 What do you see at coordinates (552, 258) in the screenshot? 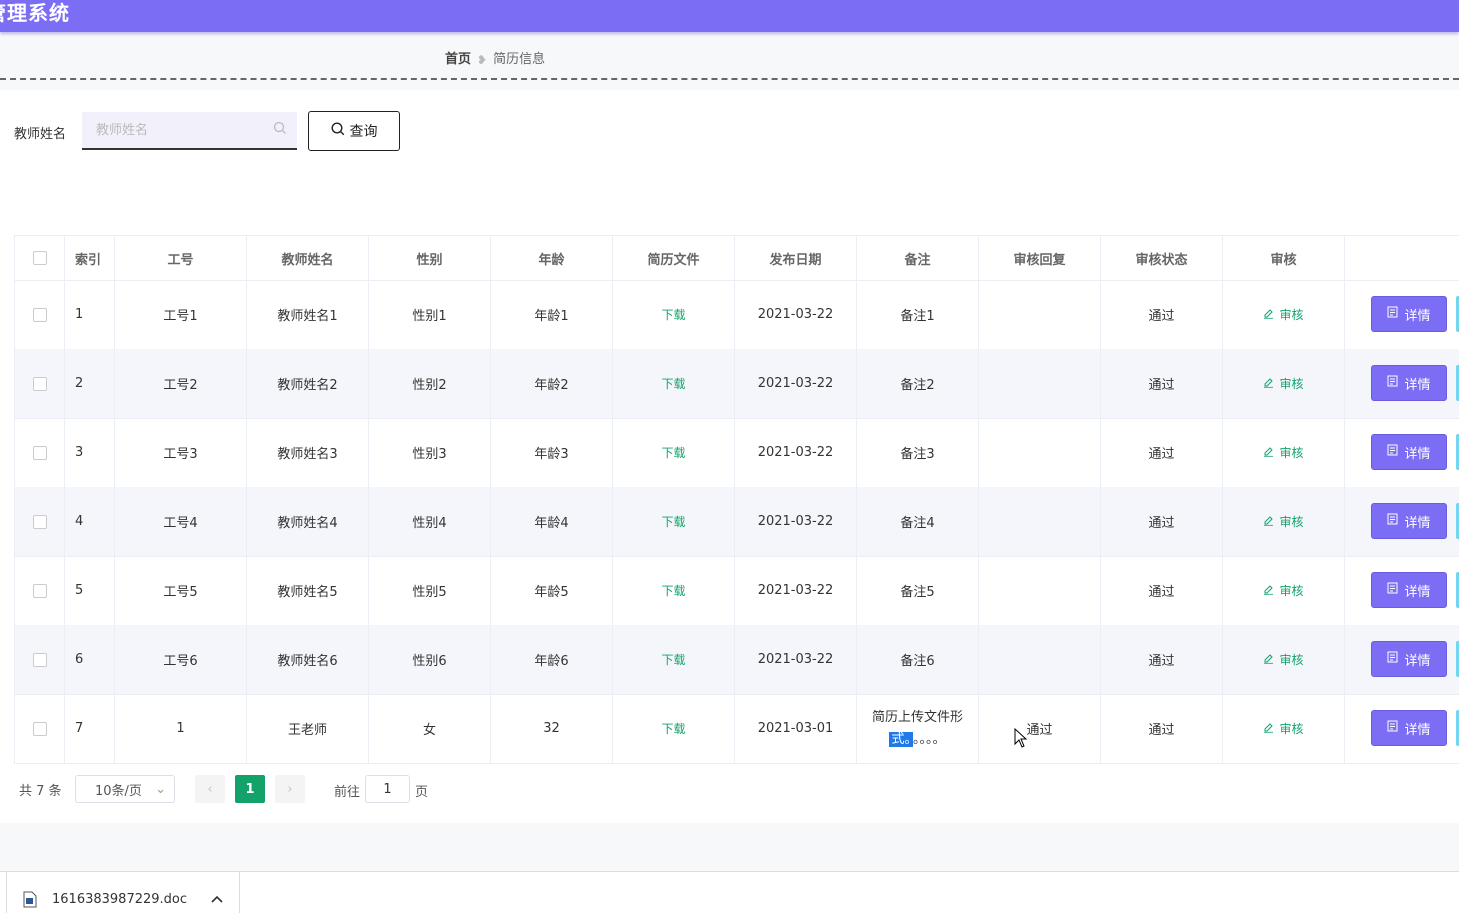
I see `header-age: 年龄` at bounding box center [552, 258].